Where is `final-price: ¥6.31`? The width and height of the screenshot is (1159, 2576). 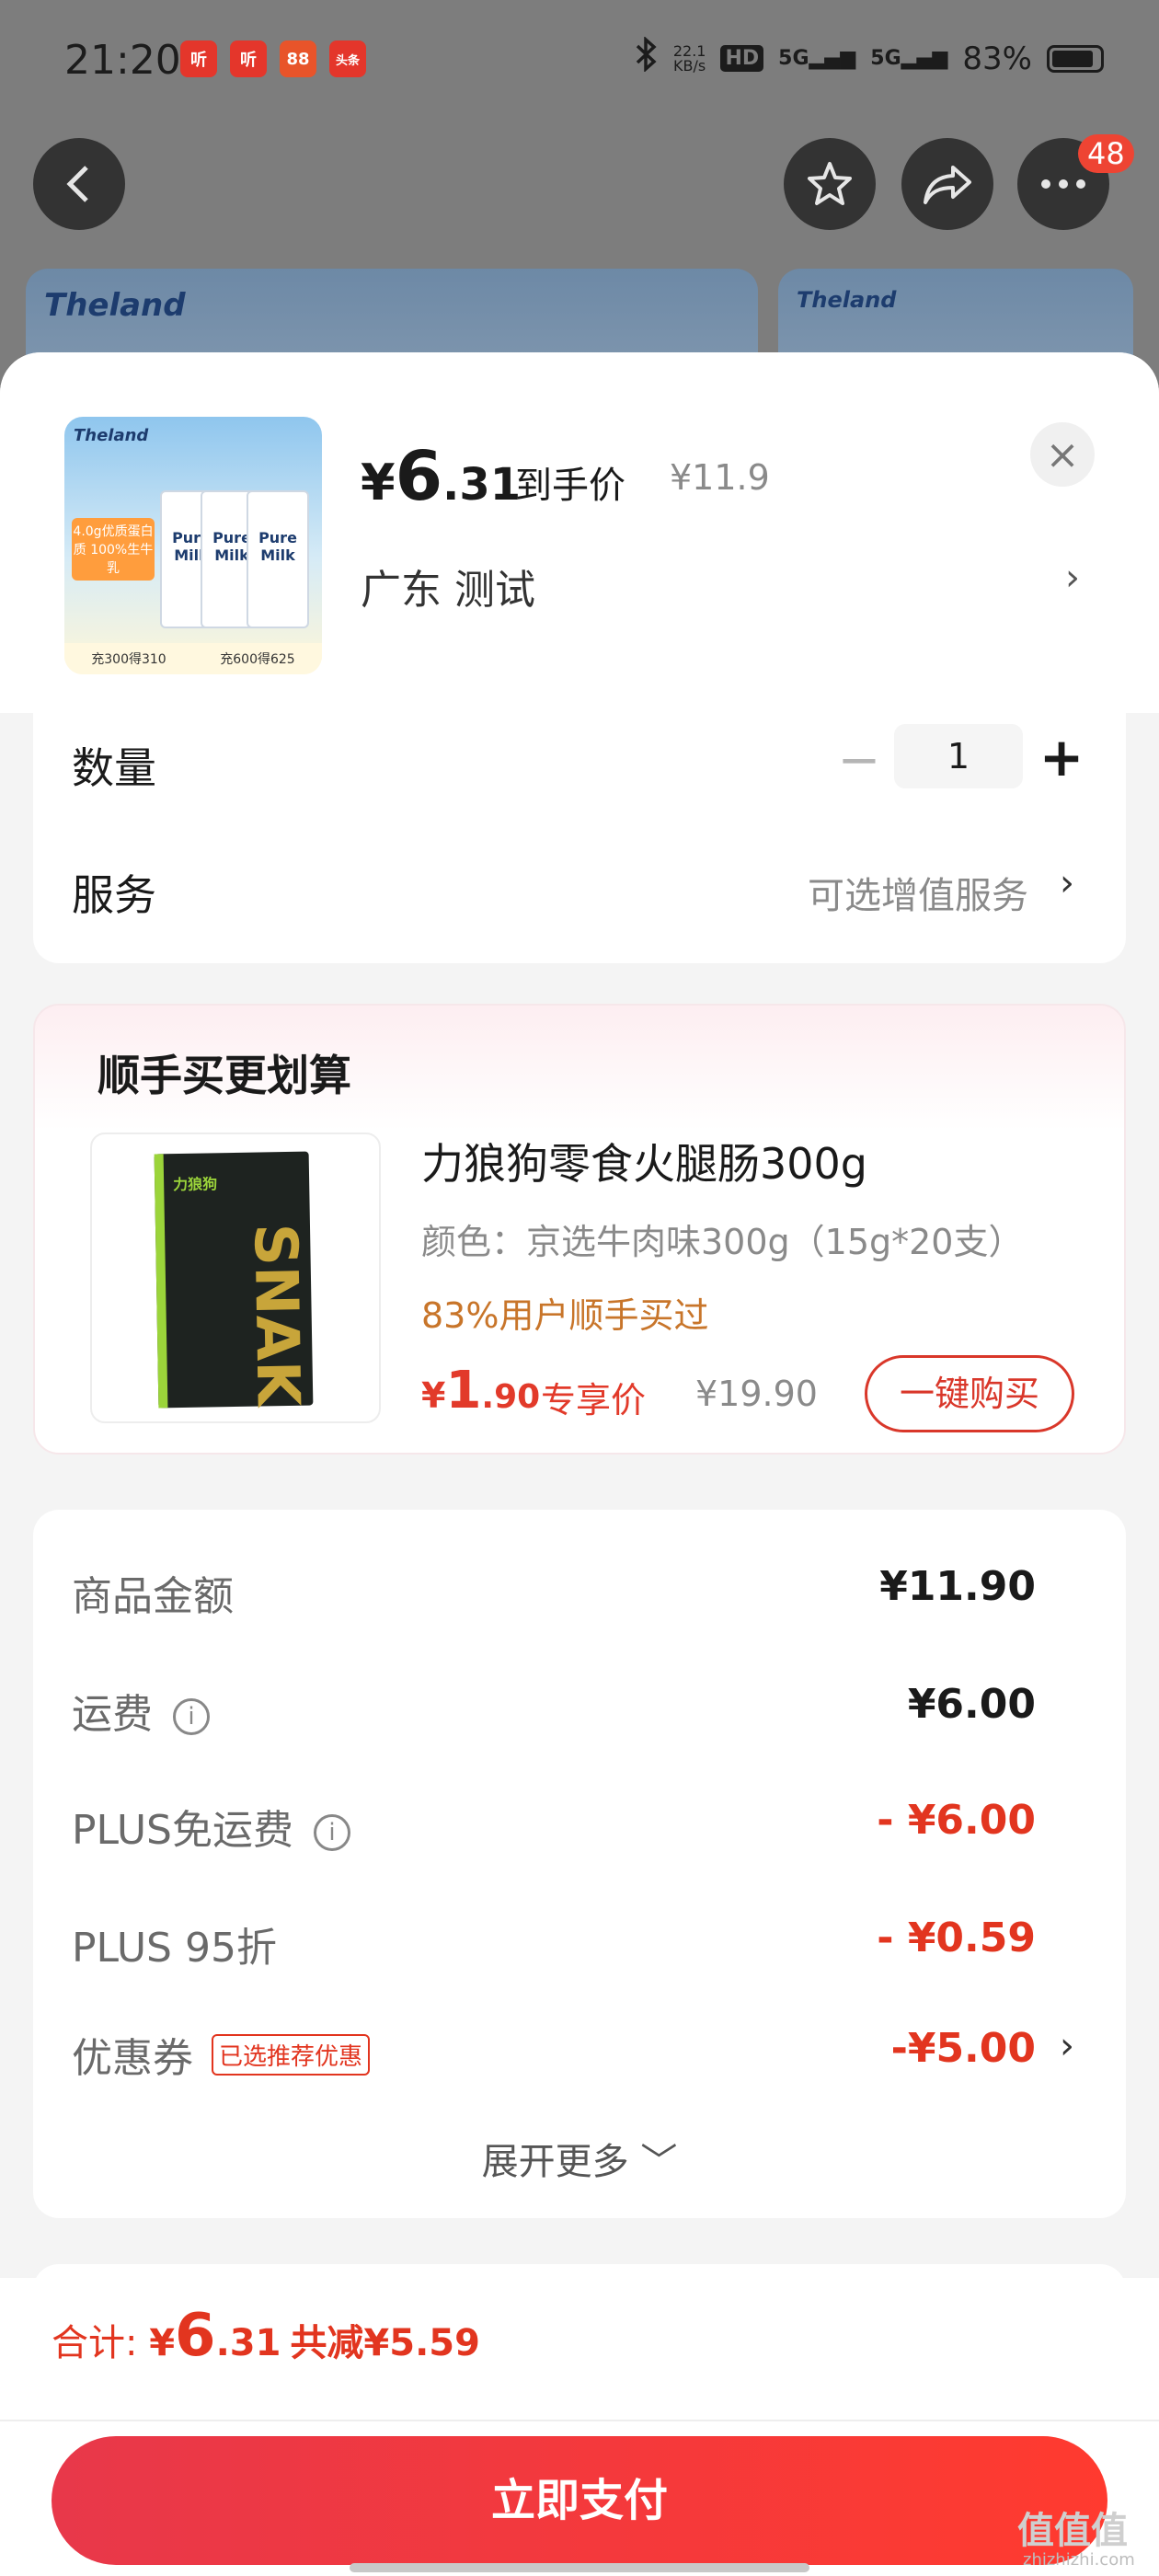
final-price: ¥6.31 is located at coordinates (441, 476).